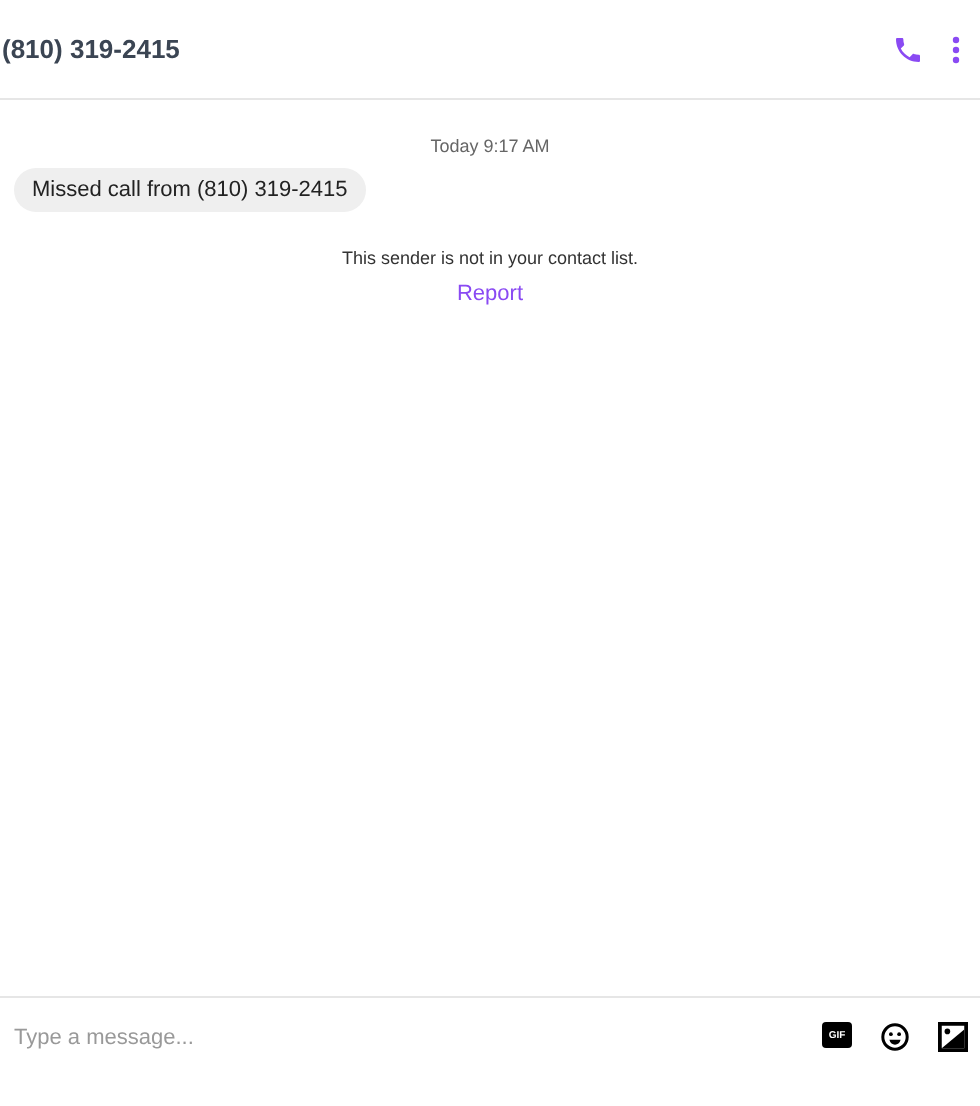 The width and height of the screenshot is (980, 1106). Describe the element at coordinates (908, 49) in the screenshot. I see `phone-icon` at that location.